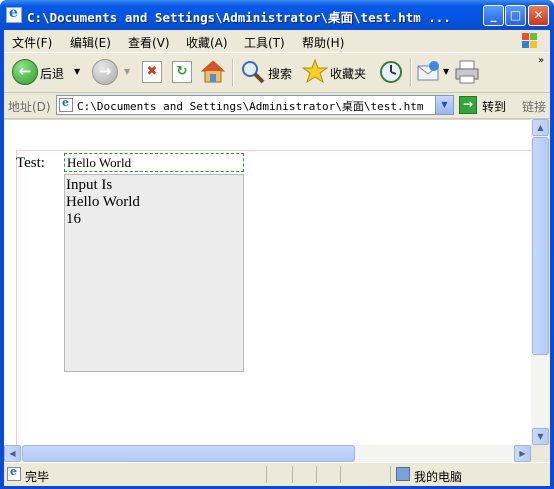 This screenshot has width=554, height=489. Describe the element at coordinates (207, 42) in the screenshot. I see `menu-favorites: 收藏(A)` at that location.